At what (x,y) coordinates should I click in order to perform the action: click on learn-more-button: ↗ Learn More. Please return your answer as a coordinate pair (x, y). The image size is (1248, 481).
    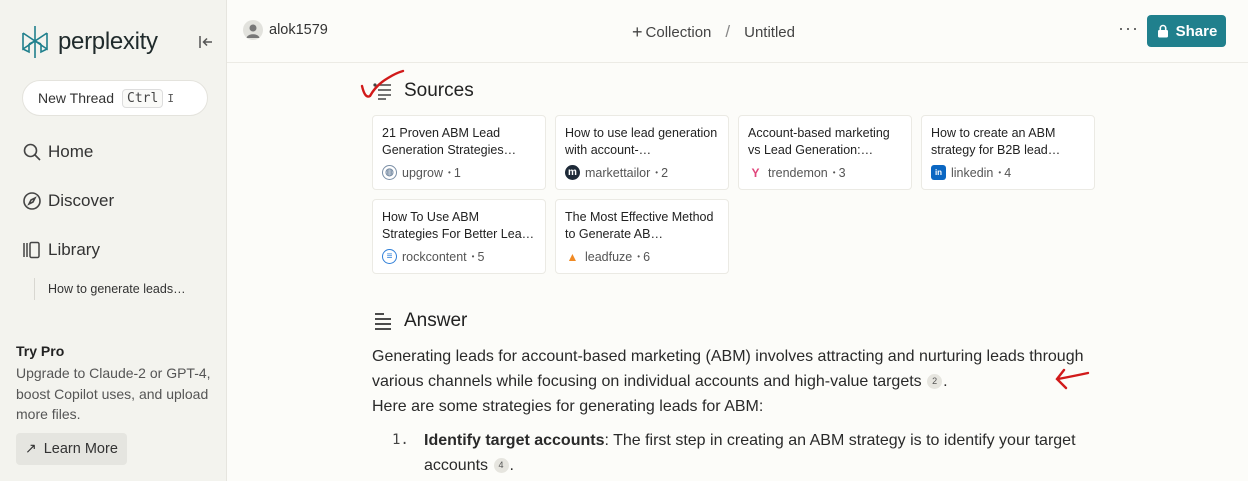
    Looking at the image, I should click on (71, 448).